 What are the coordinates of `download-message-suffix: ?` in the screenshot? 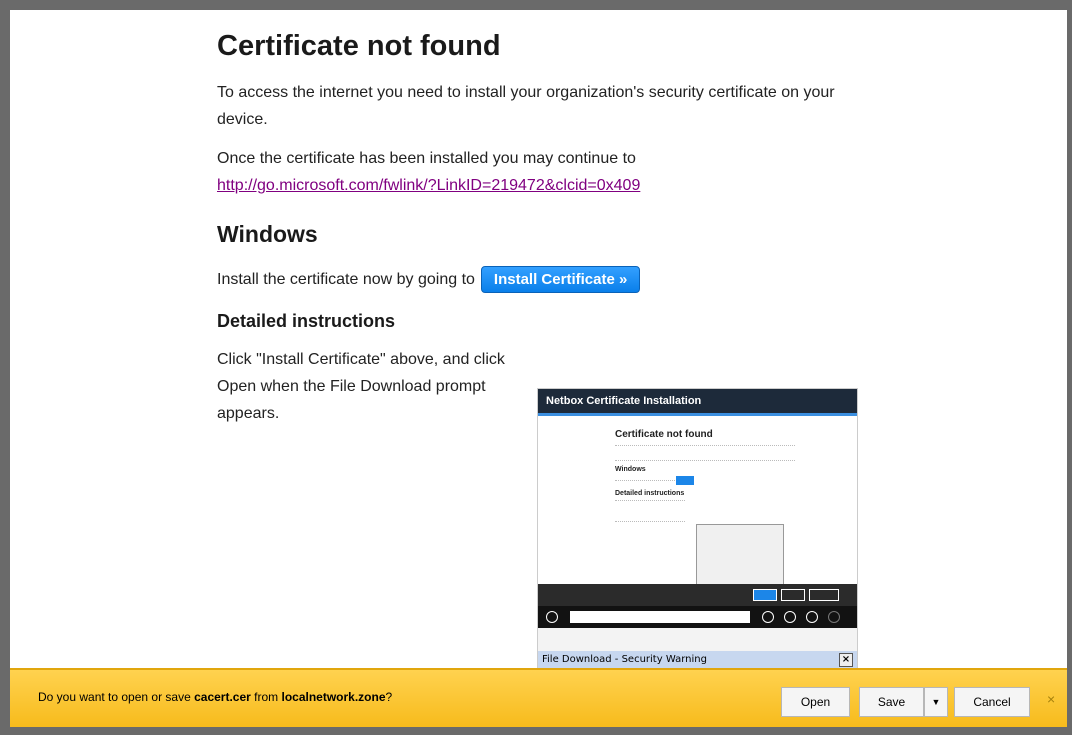 It's located at (389, 697).